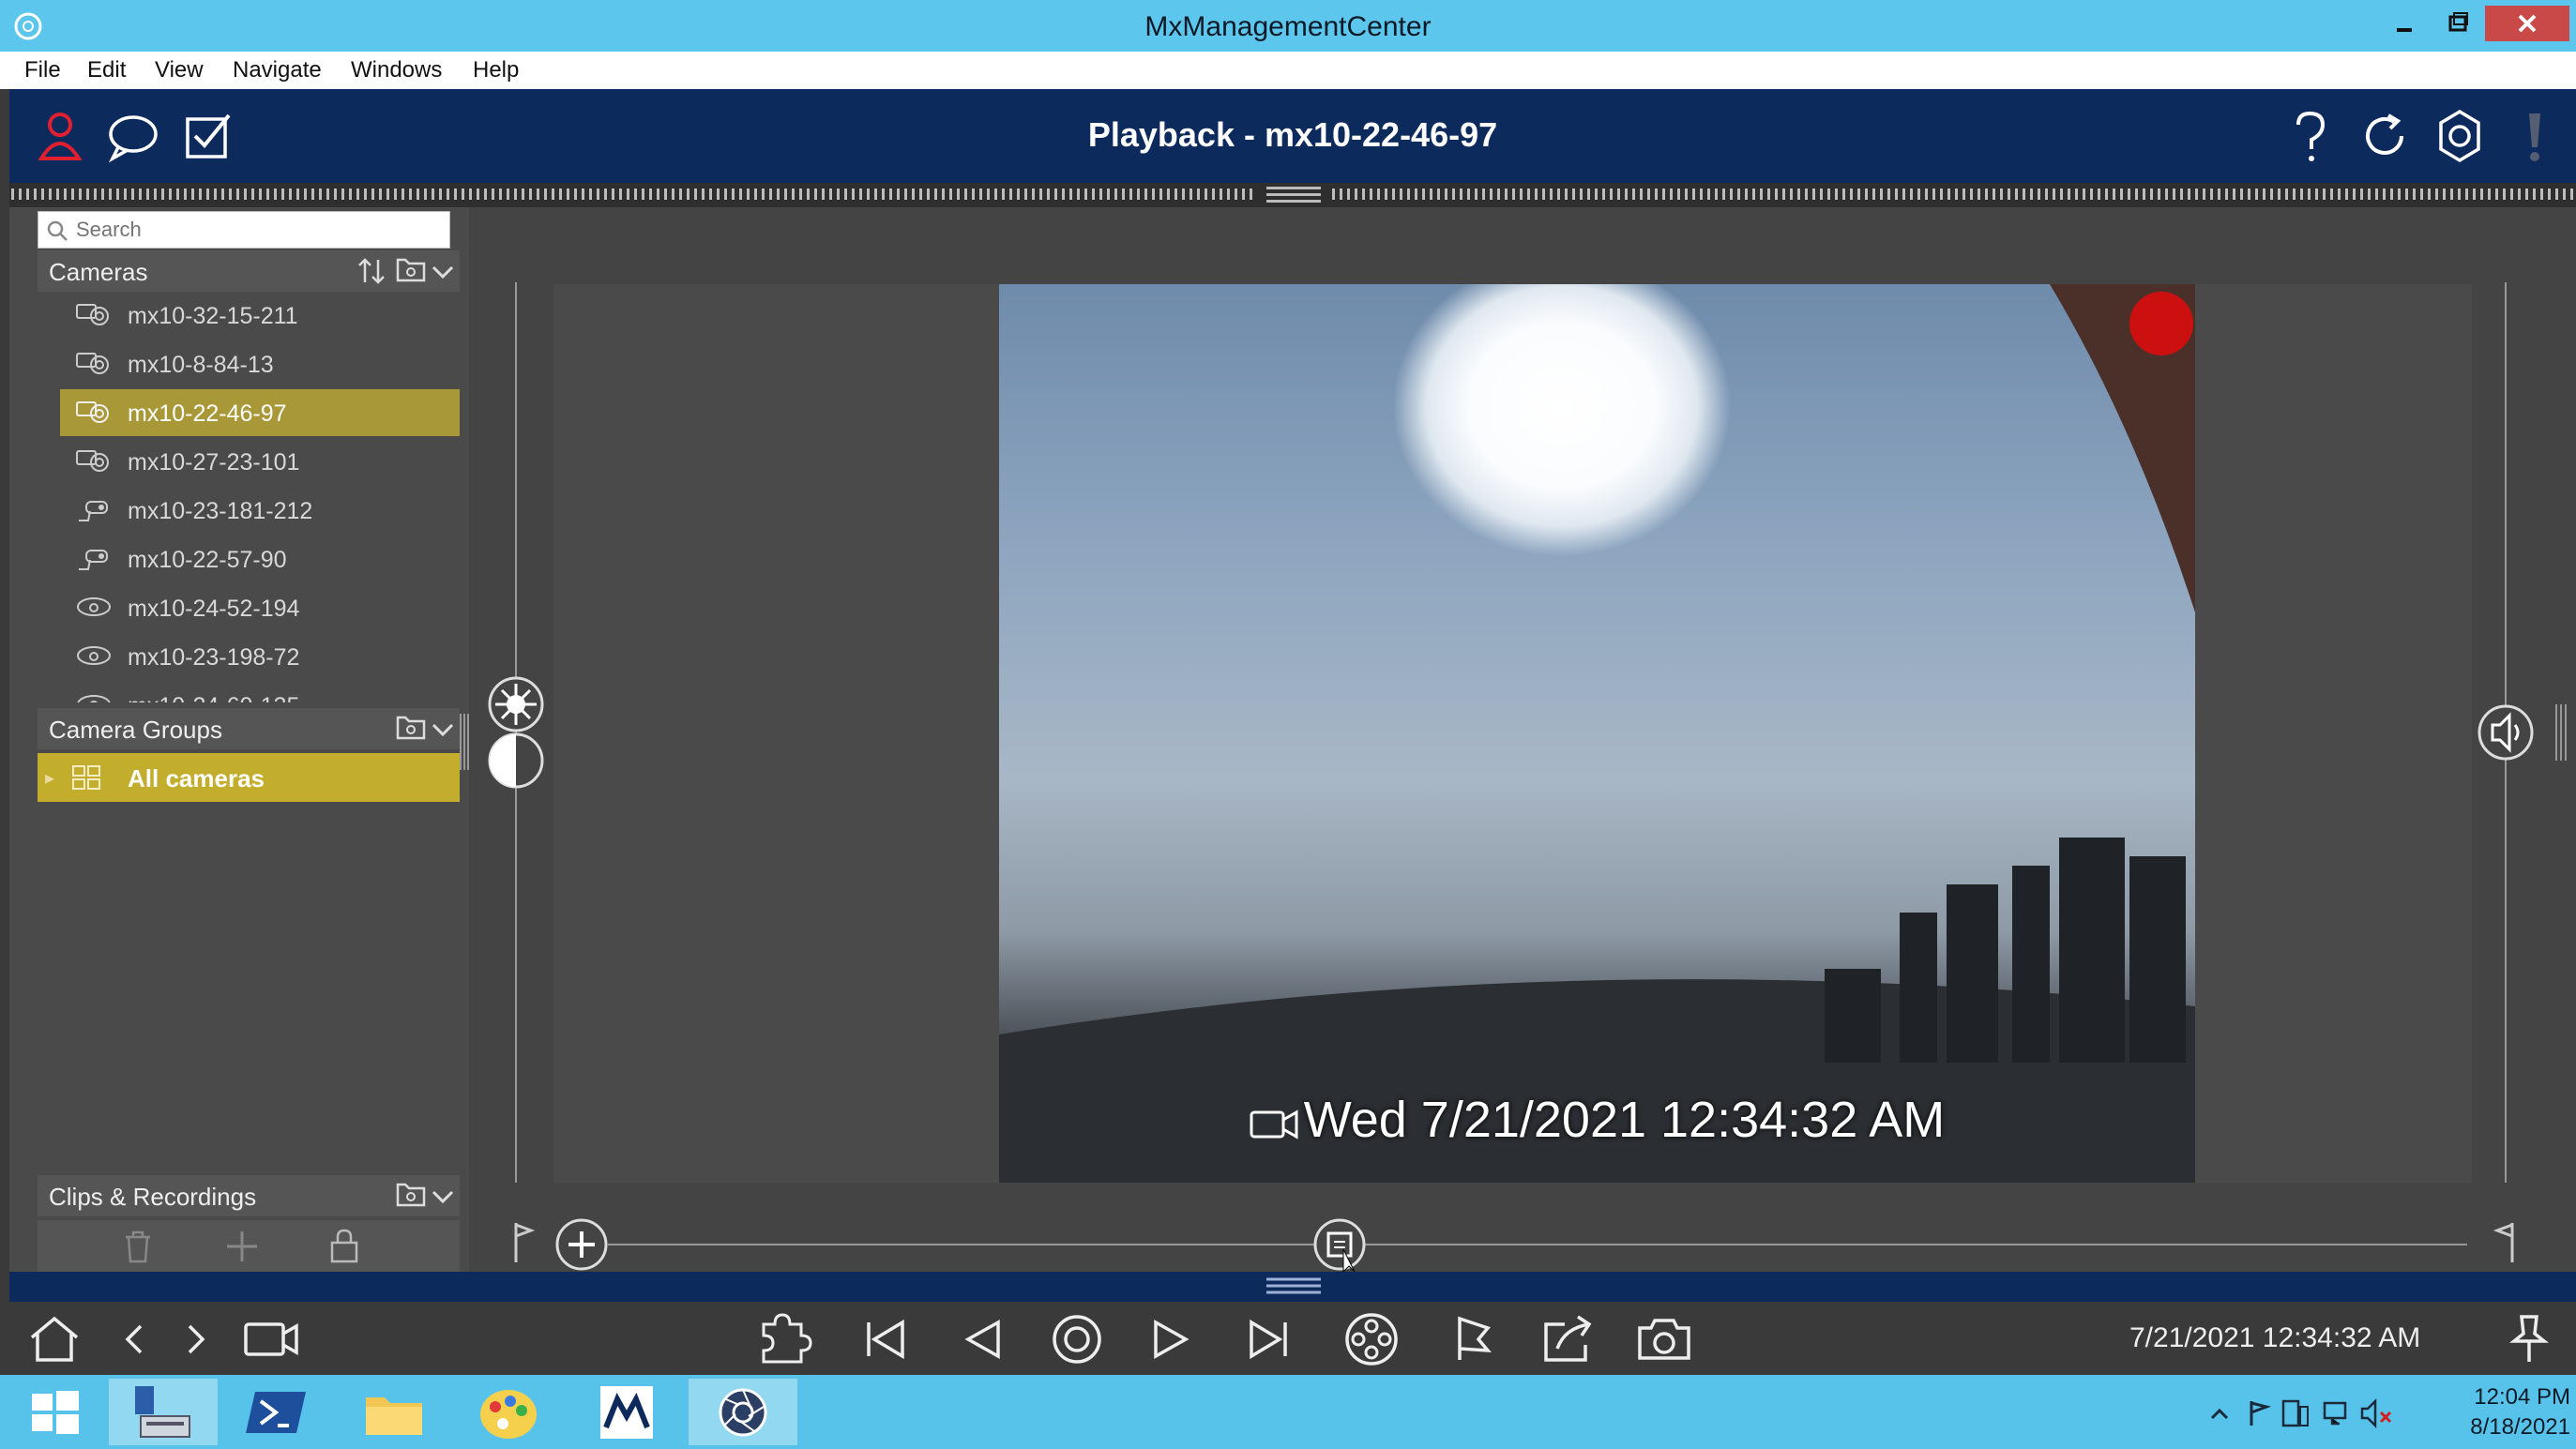  Describe the element at coordinates (2376, 1413) in the screenshot. I see `volume-muted-icon` at that location.